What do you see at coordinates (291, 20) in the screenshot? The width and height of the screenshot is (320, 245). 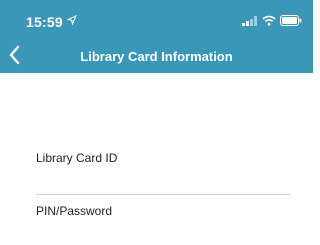 I see `battery-icon` at bounding box center [291, 20].